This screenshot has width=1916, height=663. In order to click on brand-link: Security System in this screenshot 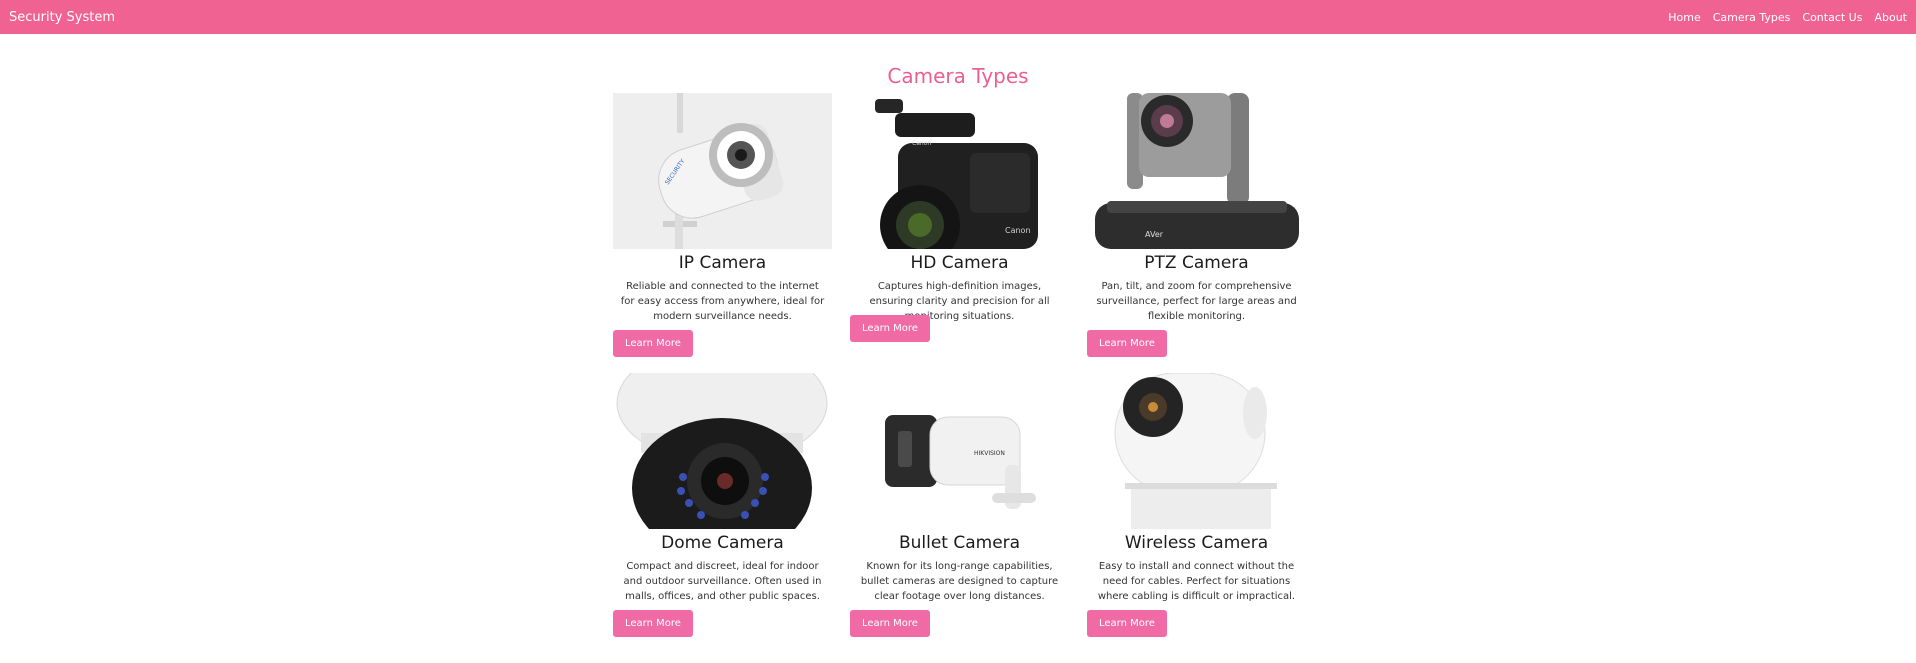, I will do `click(62, 17)`.